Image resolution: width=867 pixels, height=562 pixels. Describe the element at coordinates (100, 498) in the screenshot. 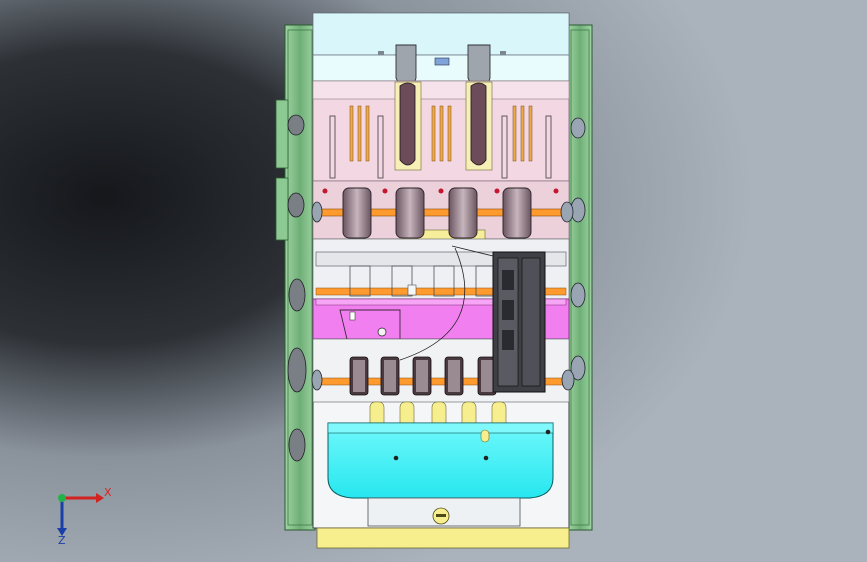

I see `x-axis-arrow-head` at that location.